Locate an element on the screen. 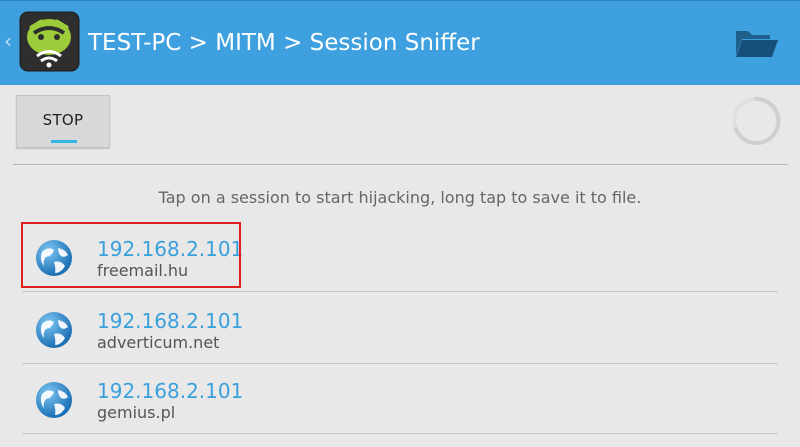 This screenshot has width=800, height=447. progress-spinner-icon is located at coordinates (756, 121).